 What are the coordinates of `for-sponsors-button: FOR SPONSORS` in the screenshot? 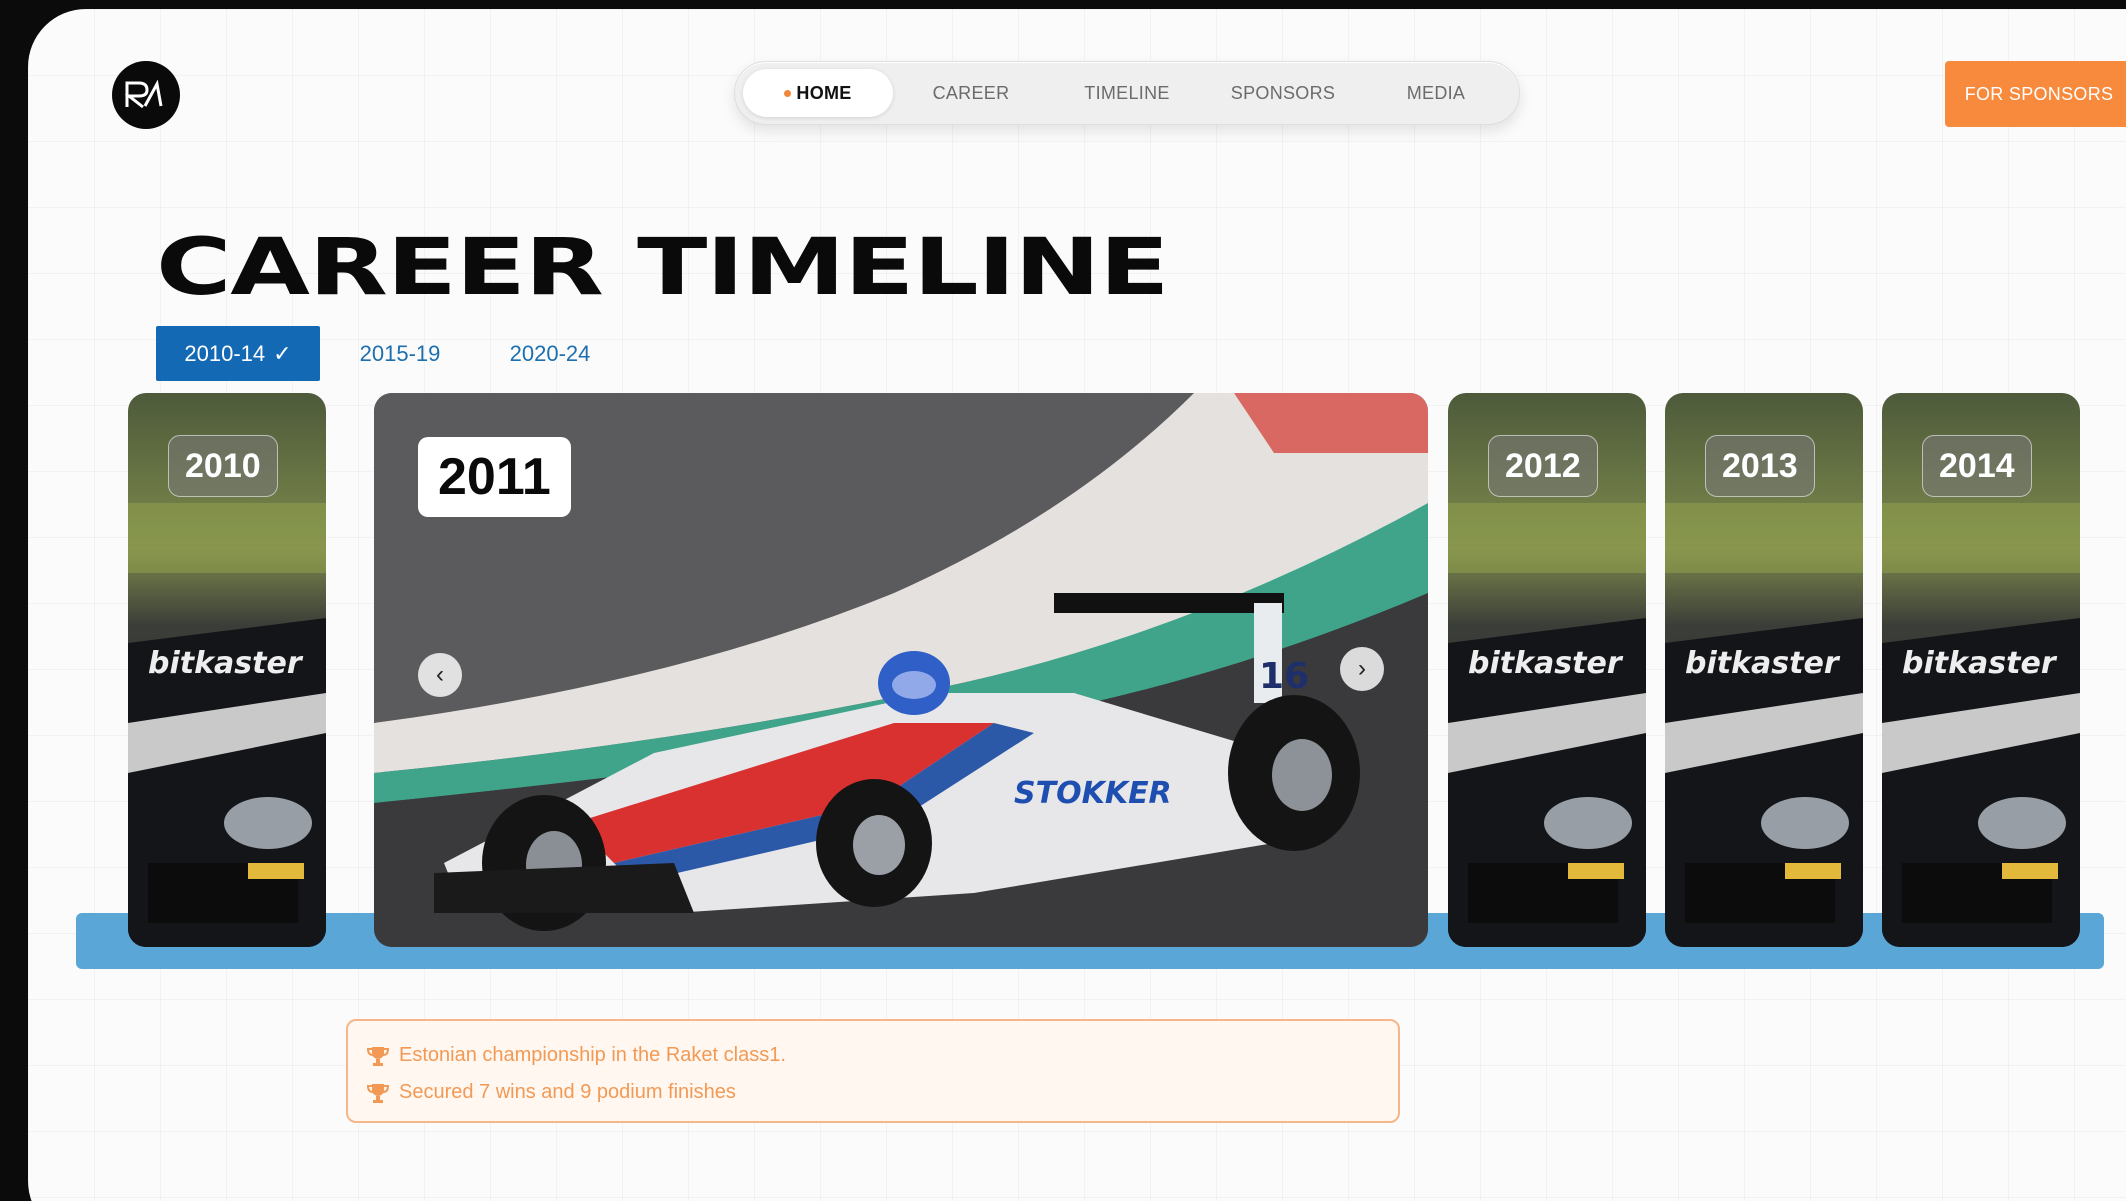 It's located at (2035, 94).